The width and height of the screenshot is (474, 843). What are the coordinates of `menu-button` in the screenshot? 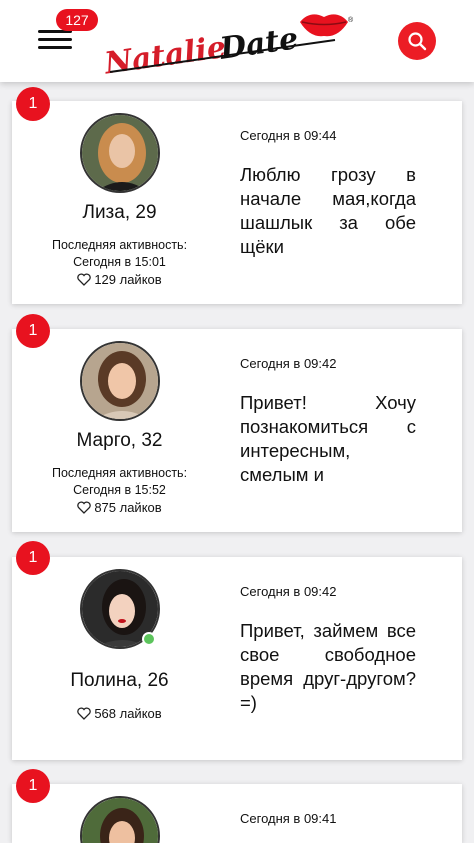 It's located at (56, 40).